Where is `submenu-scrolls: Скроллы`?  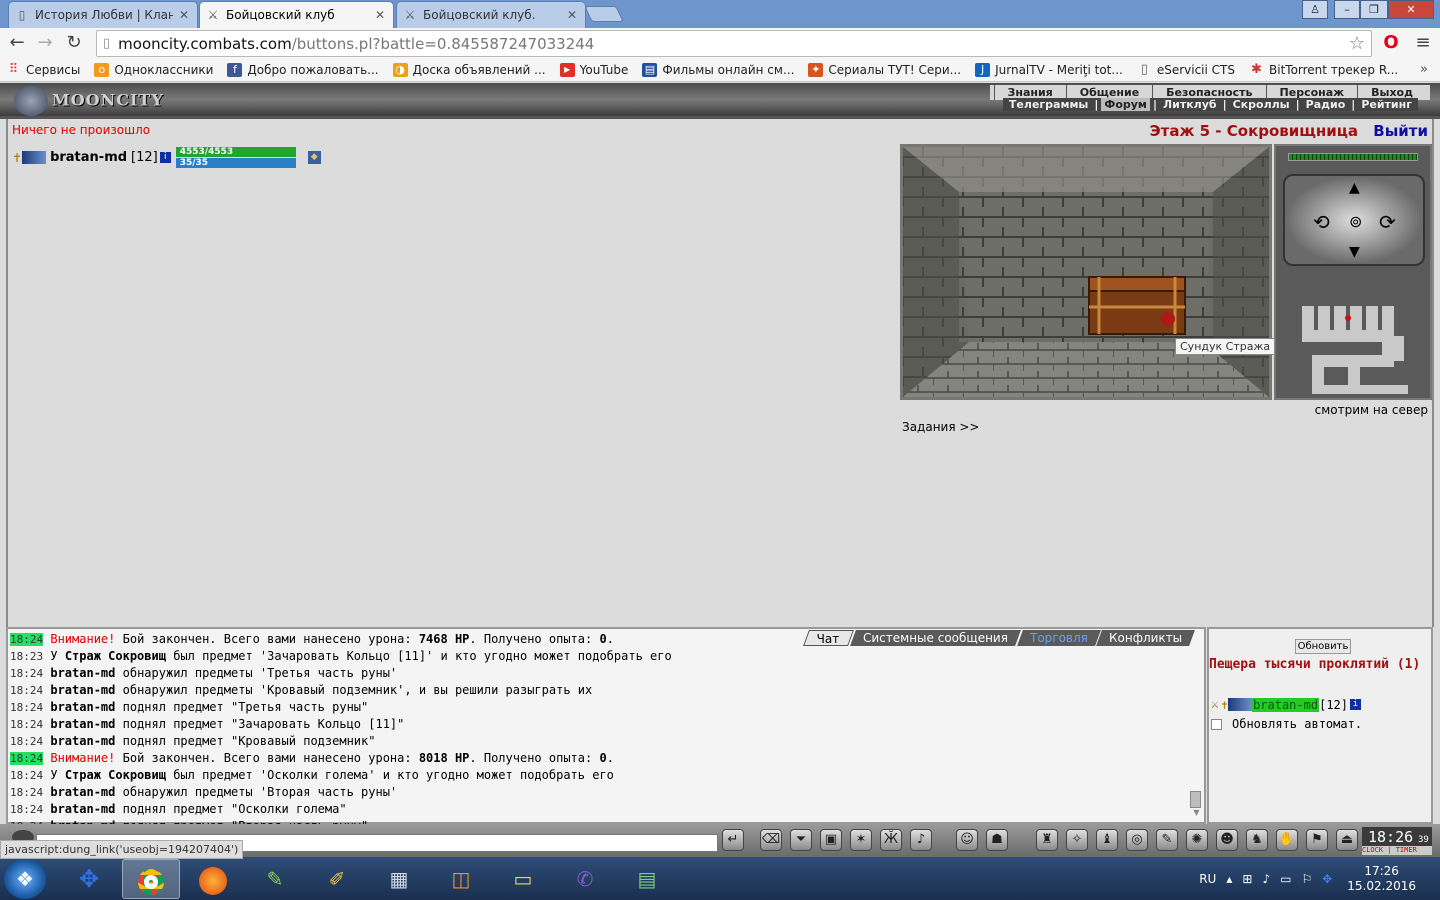
submenu-scrolls: Скроллы is located at coordinates (1261, 104).